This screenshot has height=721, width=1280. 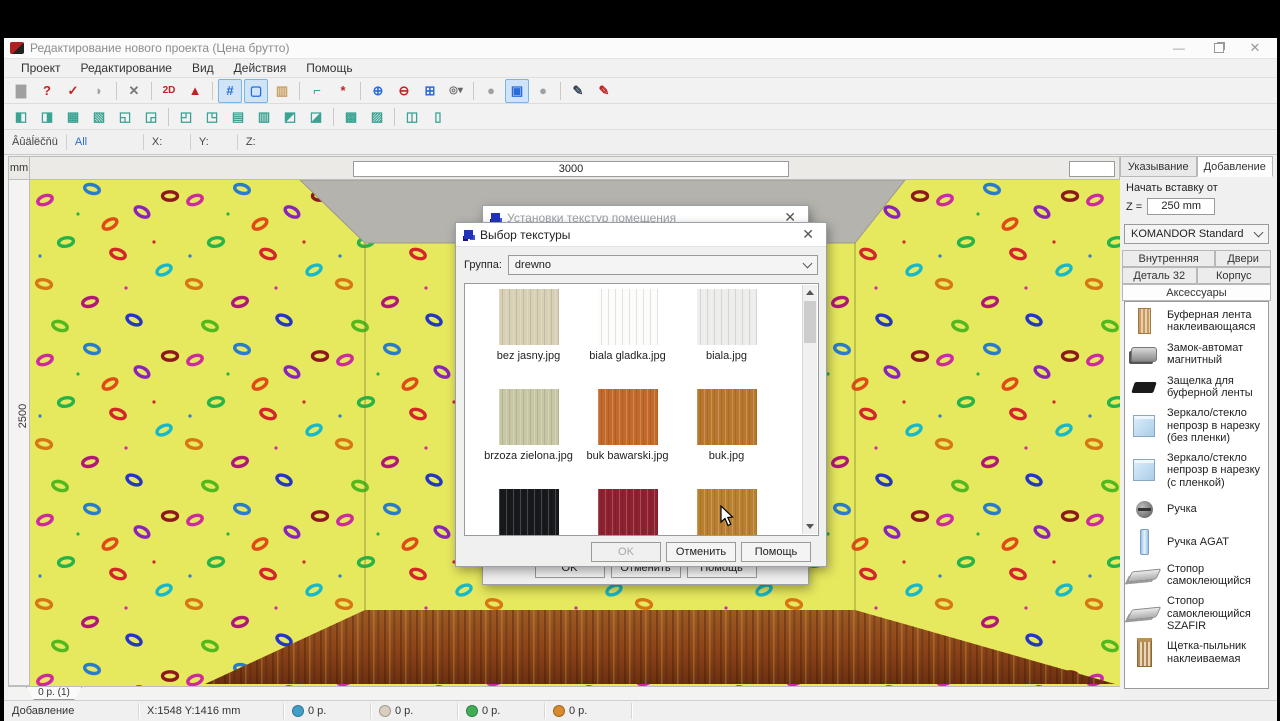 I want to click on zoom-in-icon: ⊕, so click(x=378, y=91).